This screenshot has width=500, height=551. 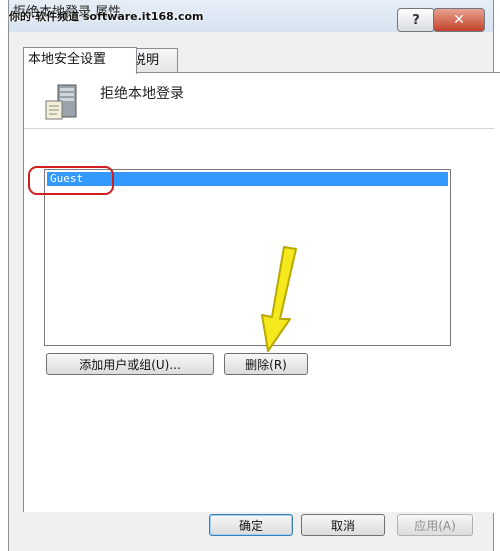 I want to click on dialog-footer: 确定 取消 应用(A), so click(x=251, y=531).